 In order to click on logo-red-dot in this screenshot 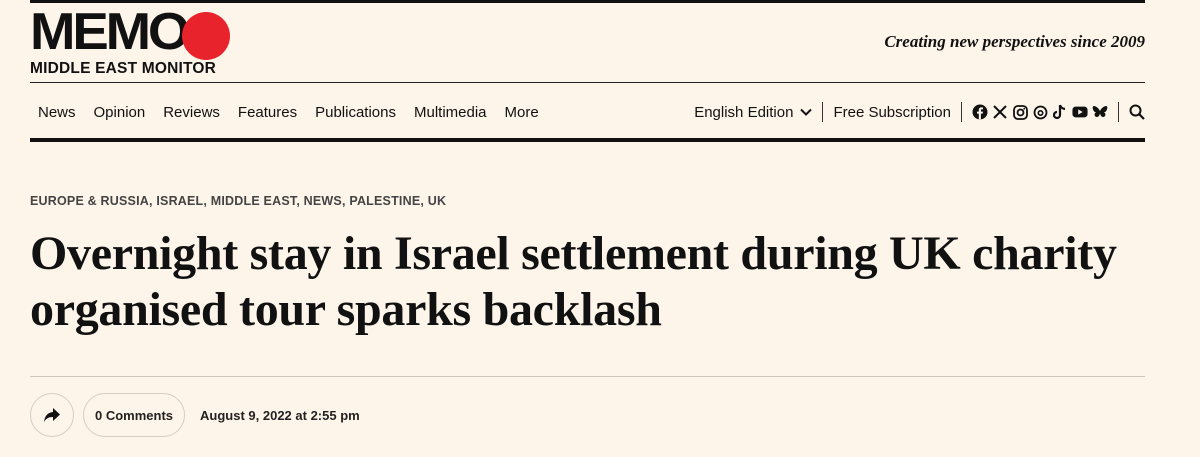, I will do `click(206, 36)`.